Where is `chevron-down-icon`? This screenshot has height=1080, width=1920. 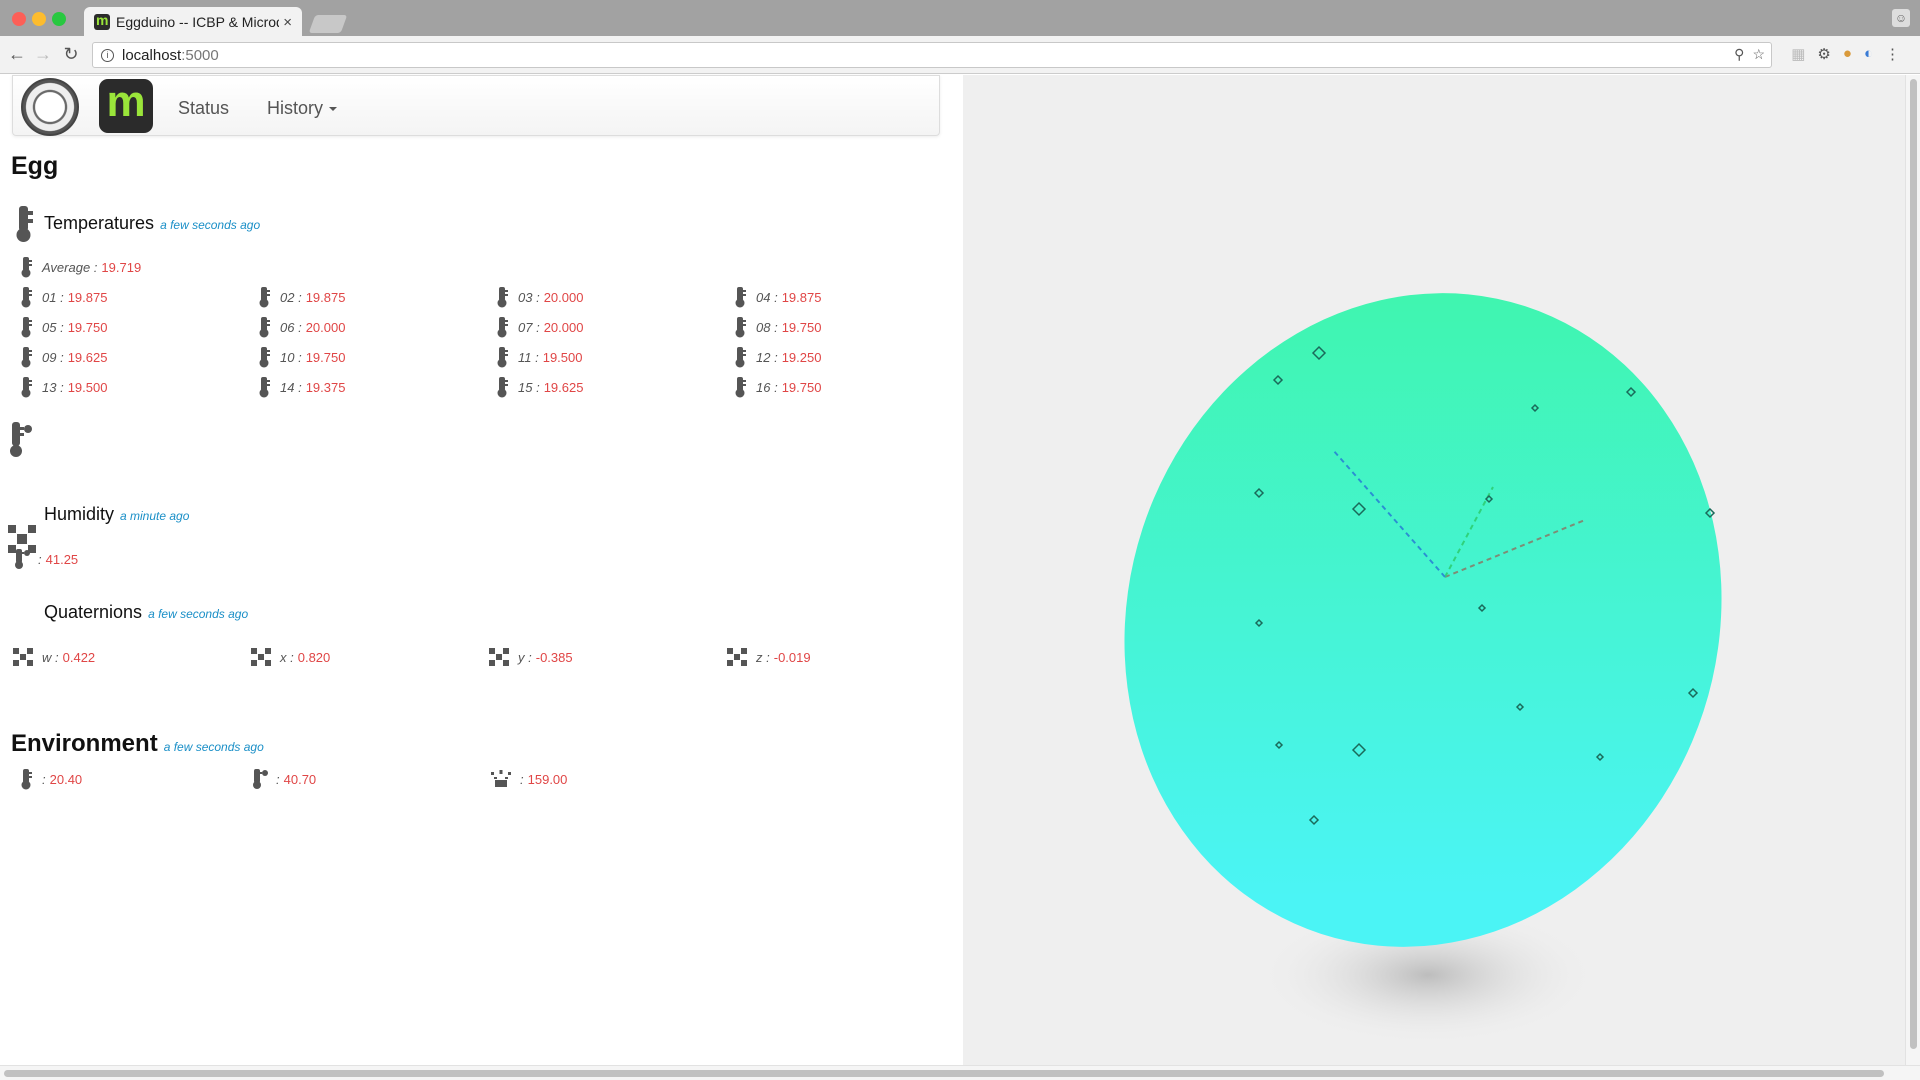 chevron-down-icon is located at coordinates (333, 109).